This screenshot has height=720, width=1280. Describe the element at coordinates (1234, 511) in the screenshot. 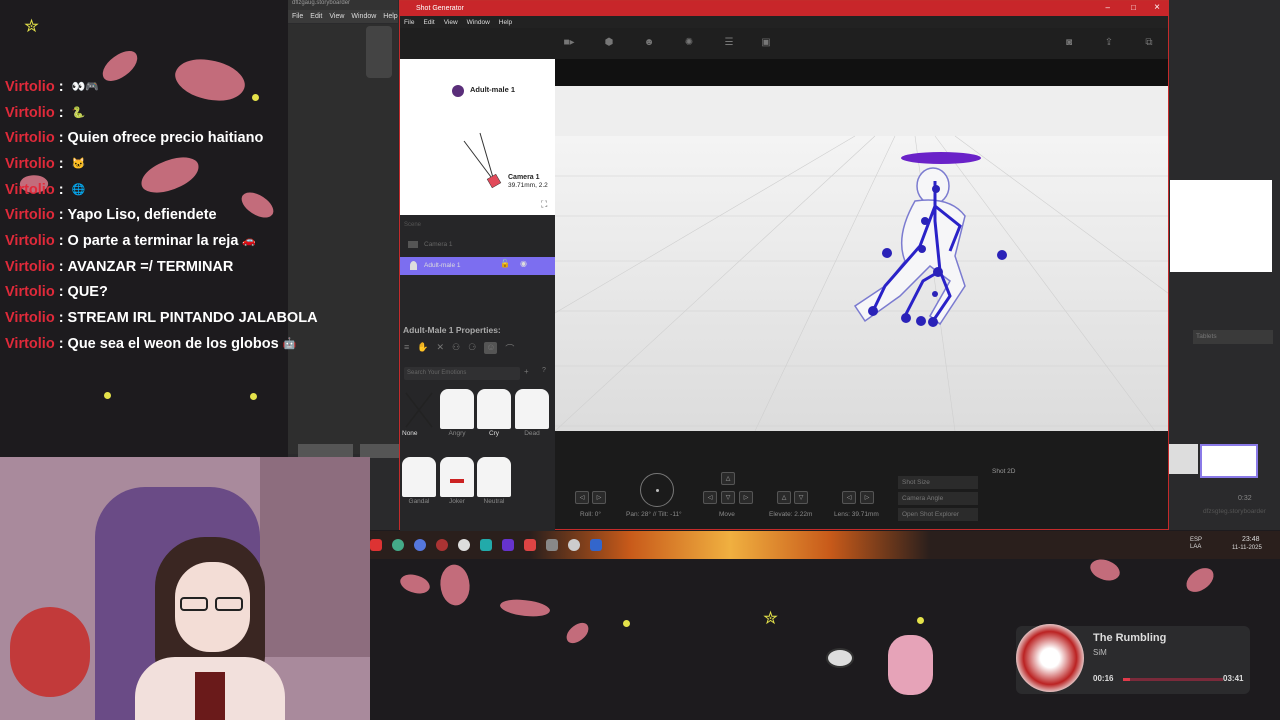

I see `file-label: dfzsgteg.storyboarder` at that location.